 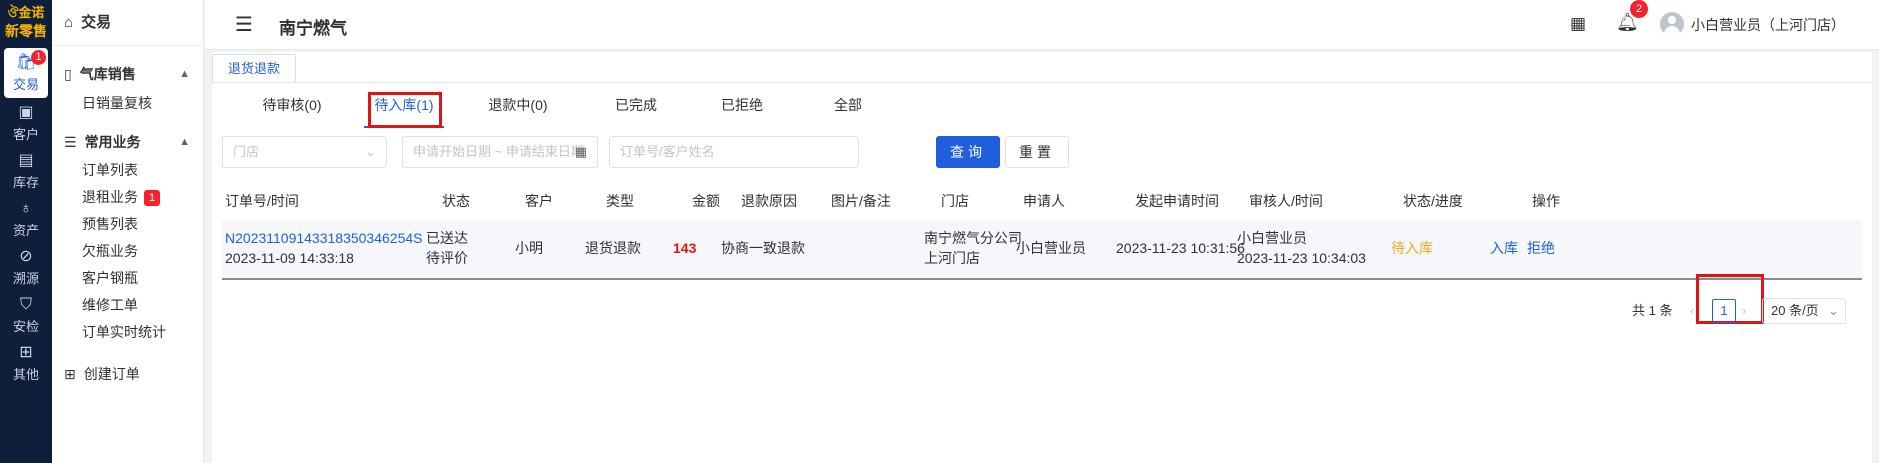 What do you see at coordinates (142, 332) in the screenshot?
I see `menu-item-realtime-stats: 订单实时统计` at bounding box center [142, 332].